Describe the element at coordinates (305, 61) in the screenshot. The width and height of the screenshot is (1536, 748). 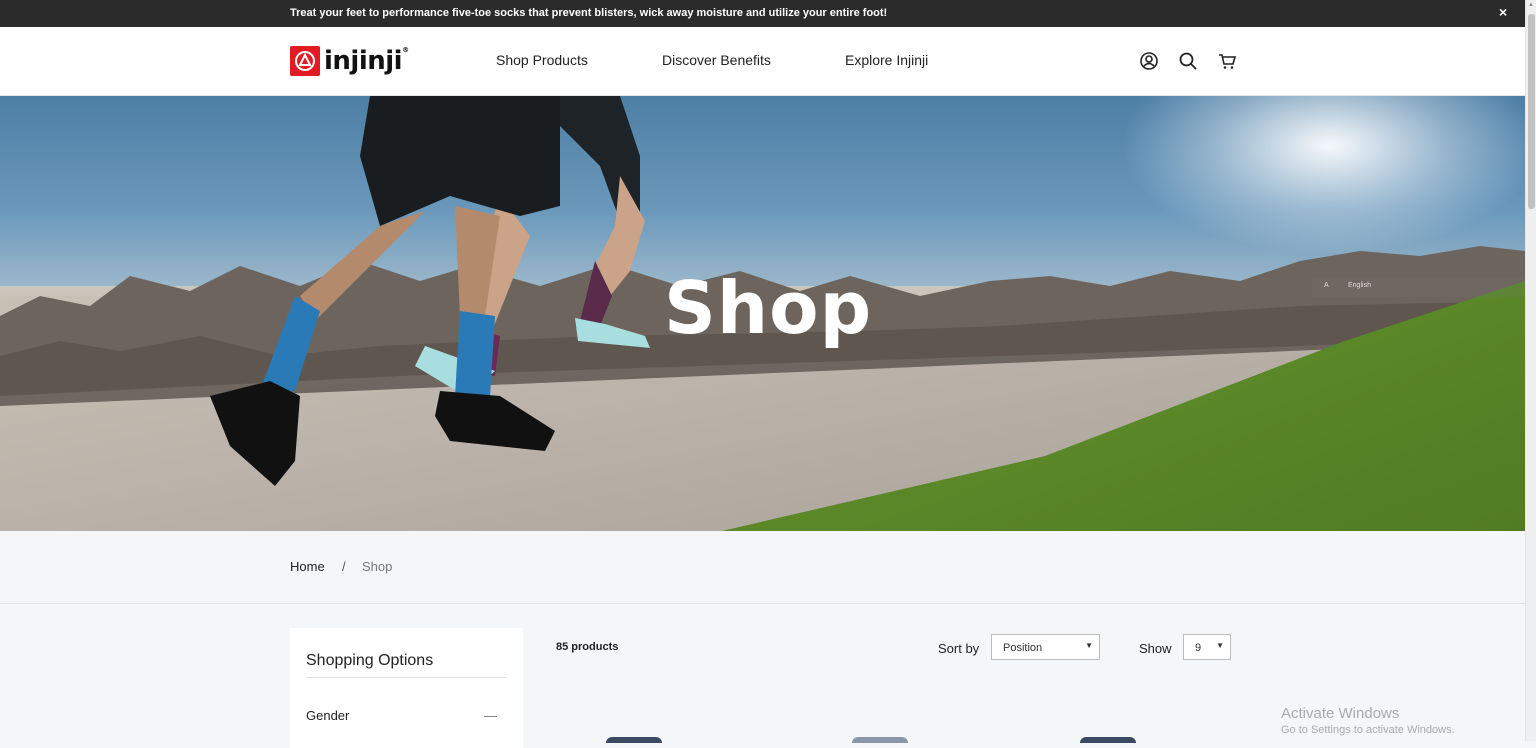
I see `logo-mark-icon` at that location.